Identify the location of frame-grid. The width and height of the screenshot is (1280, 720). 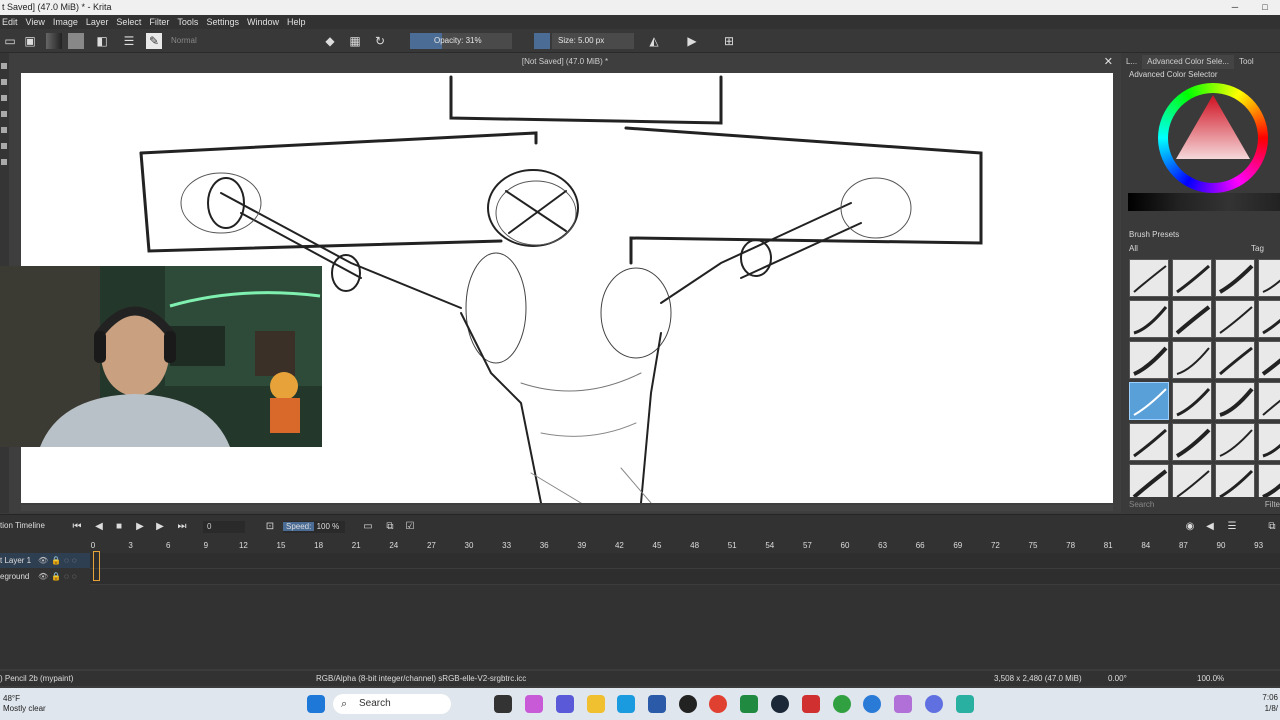
(685, 569).